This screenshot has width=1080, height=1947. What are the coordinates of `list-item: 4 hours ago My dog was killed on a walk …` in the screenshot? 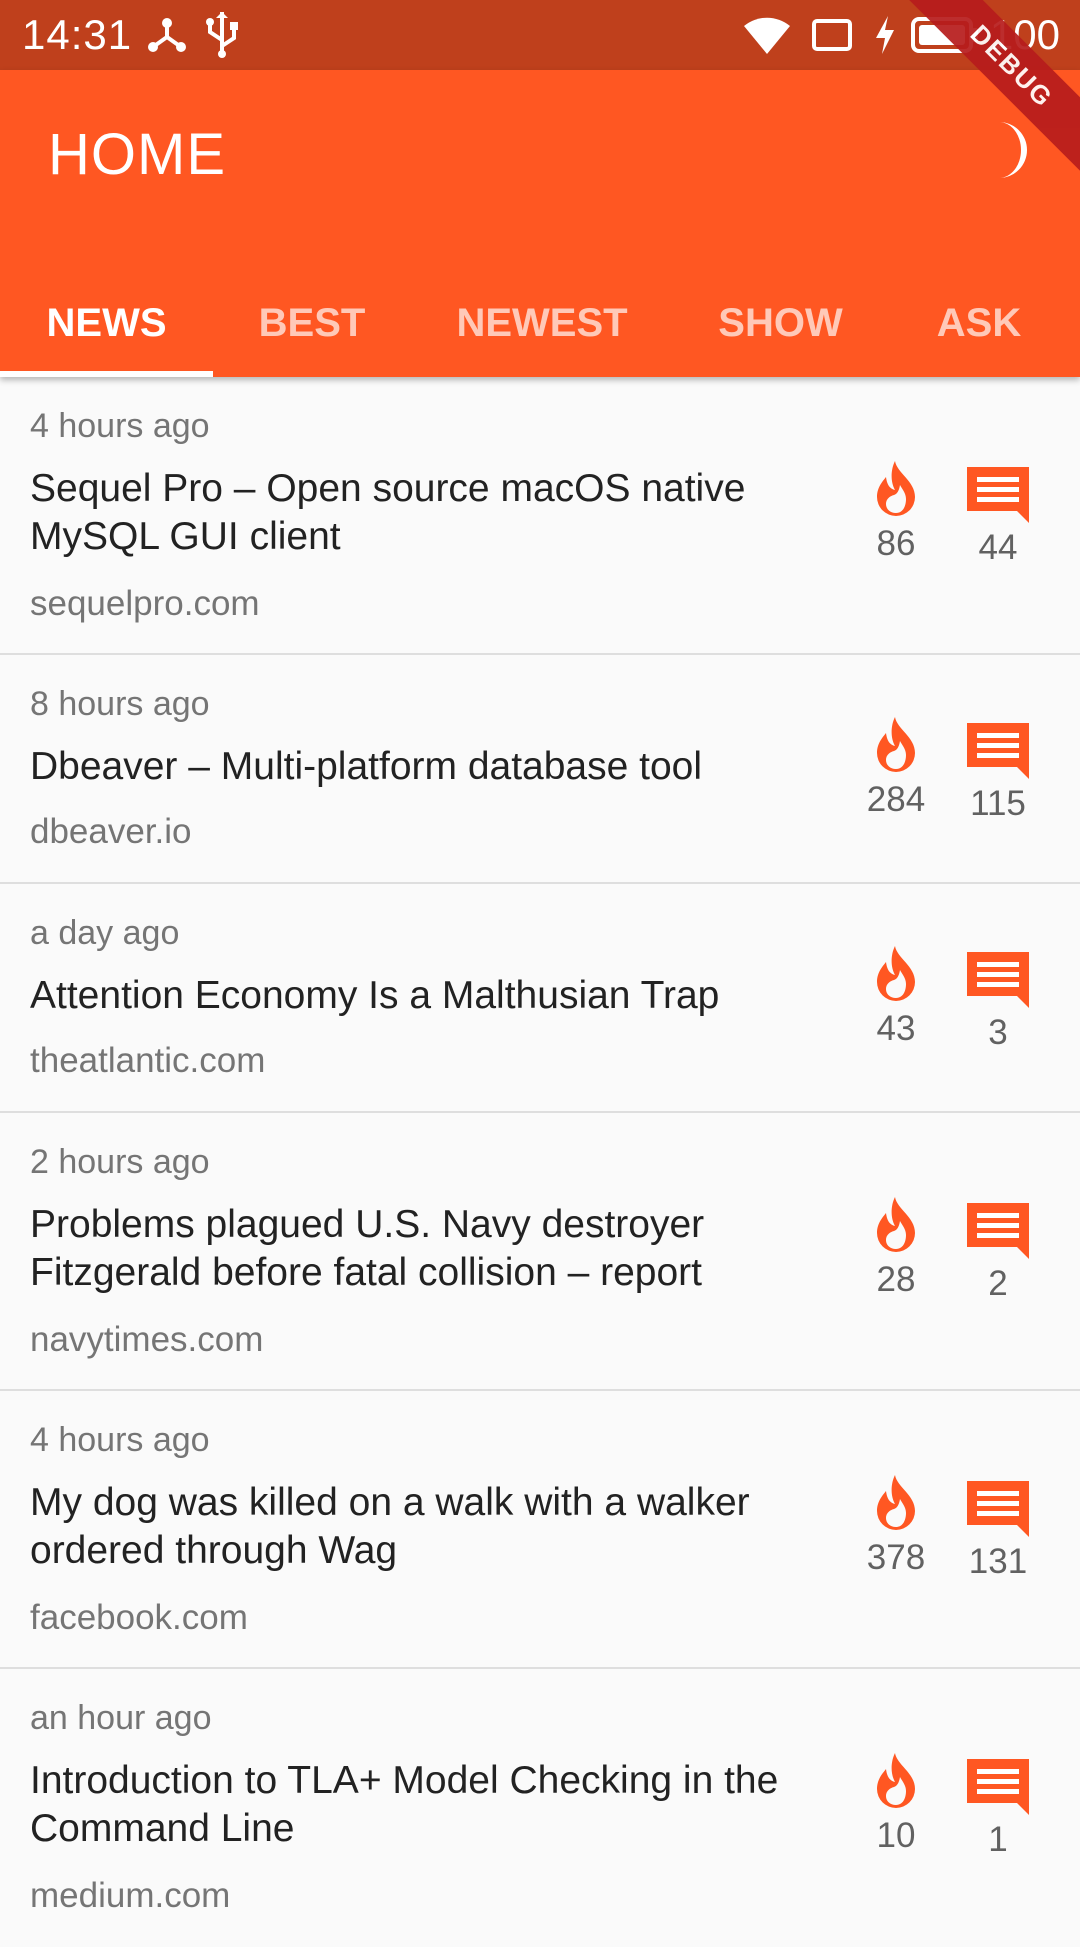 It's located at (540, 1530).